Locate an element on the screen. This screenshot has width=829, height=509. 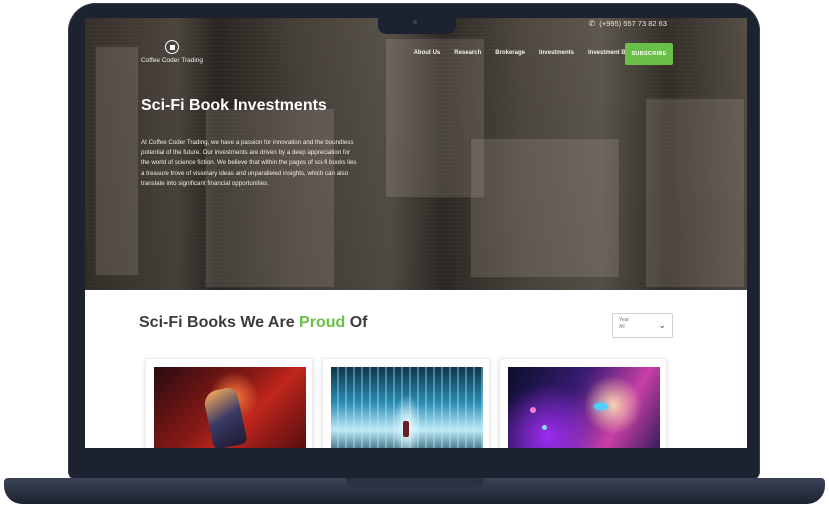
year-filter-select: Year All ⌄ is located at coordinates (642, 325).